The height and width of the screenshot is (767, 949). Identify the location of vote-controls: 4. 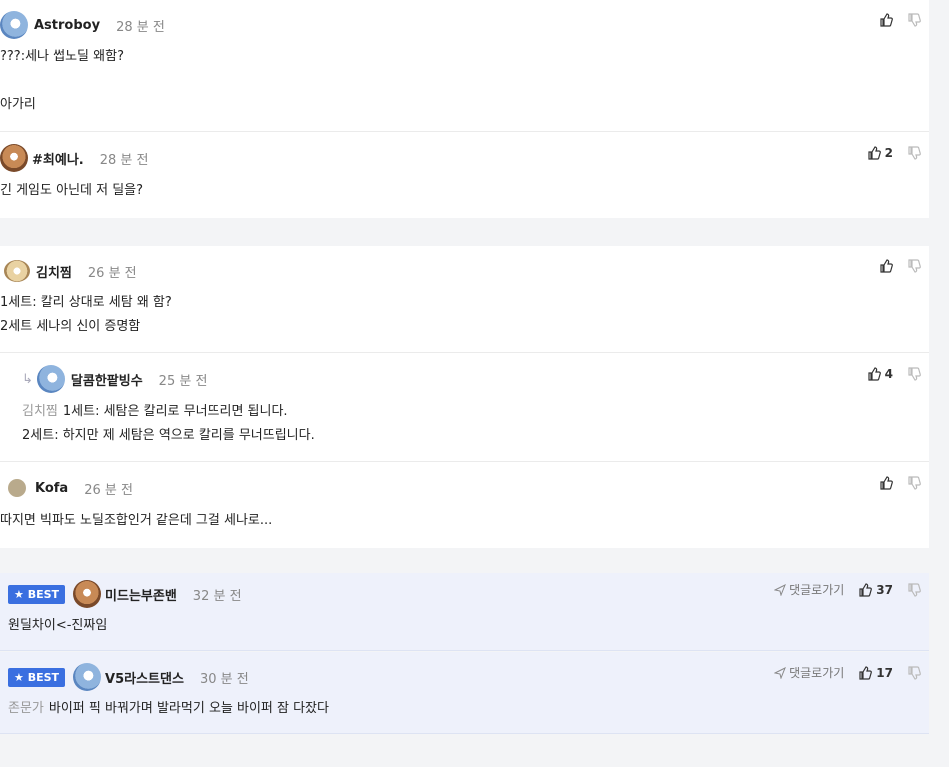
(894, 374).